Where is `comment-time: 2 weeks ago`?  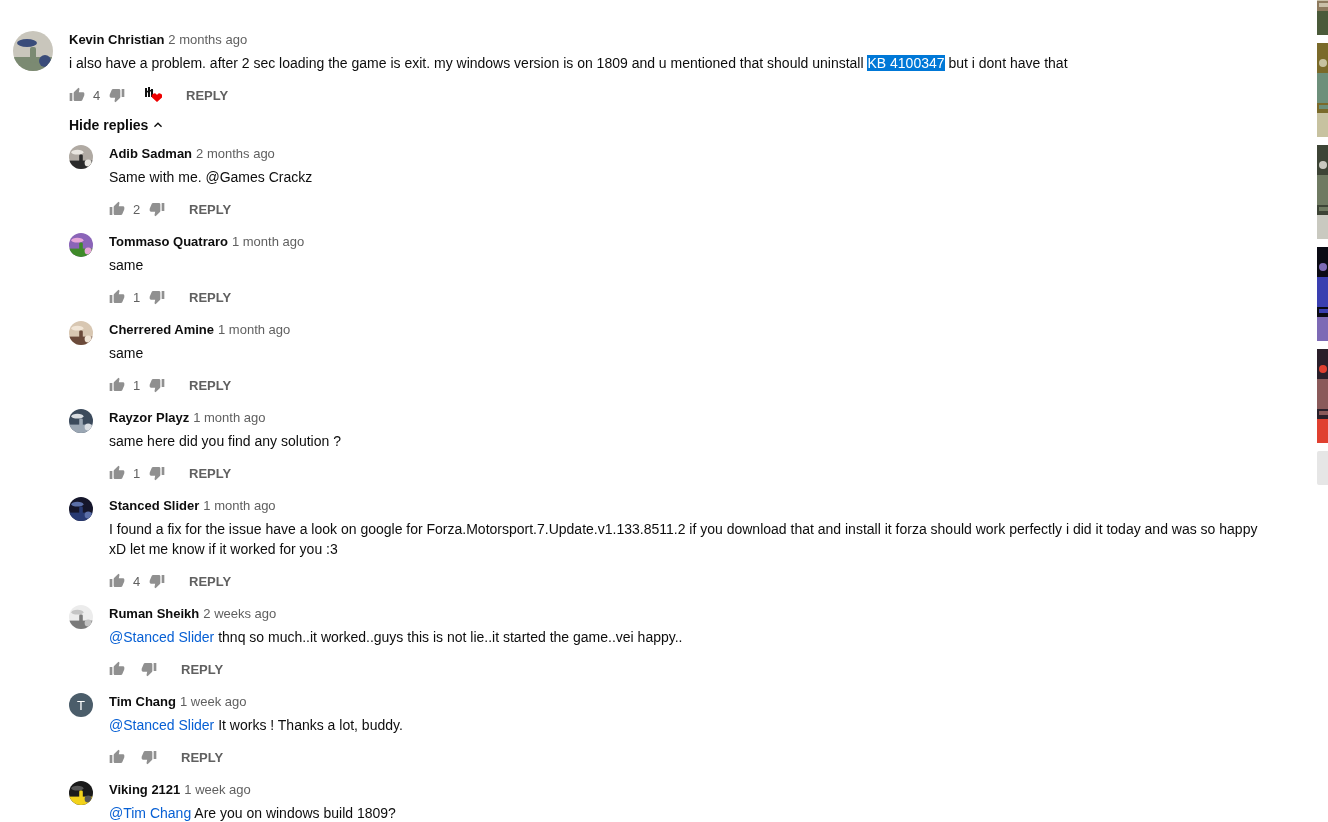
comment-time: 2 weeks ago is located at coordinates (240, 614).